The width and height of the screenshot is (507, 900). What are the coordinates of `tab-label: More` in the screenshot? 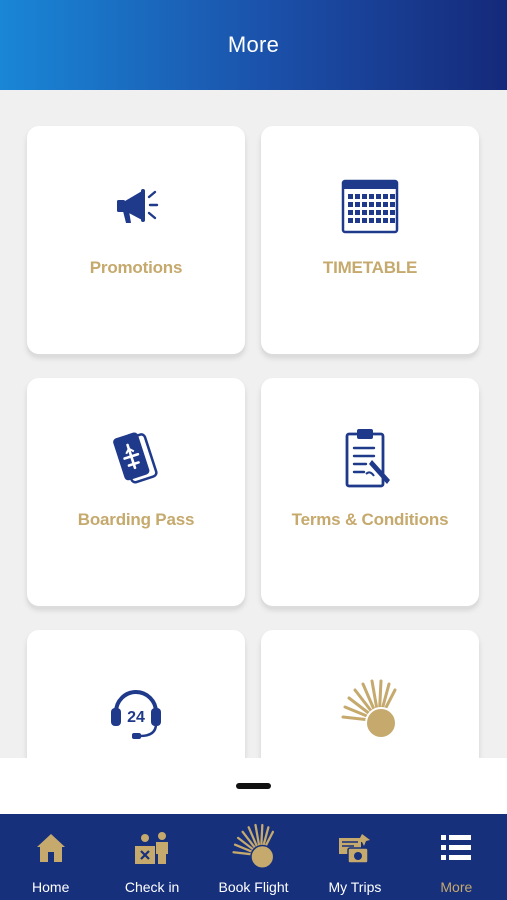 It's located at (456, 887).